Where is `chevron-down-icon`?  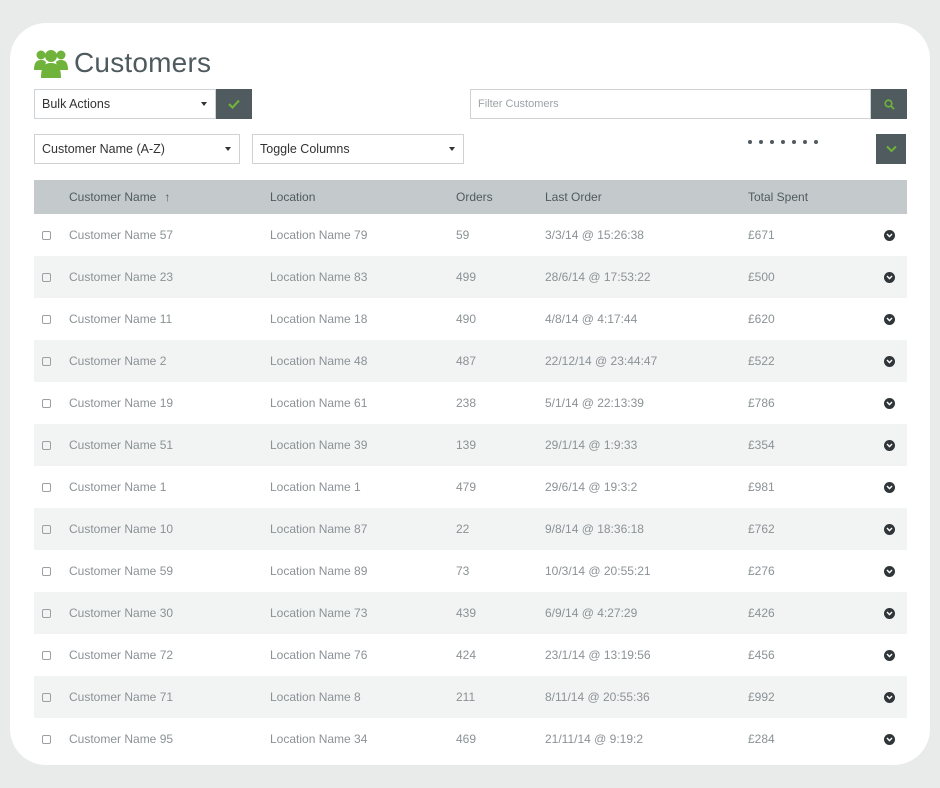
chevron-down-icon is located at coordinates (891, 149).